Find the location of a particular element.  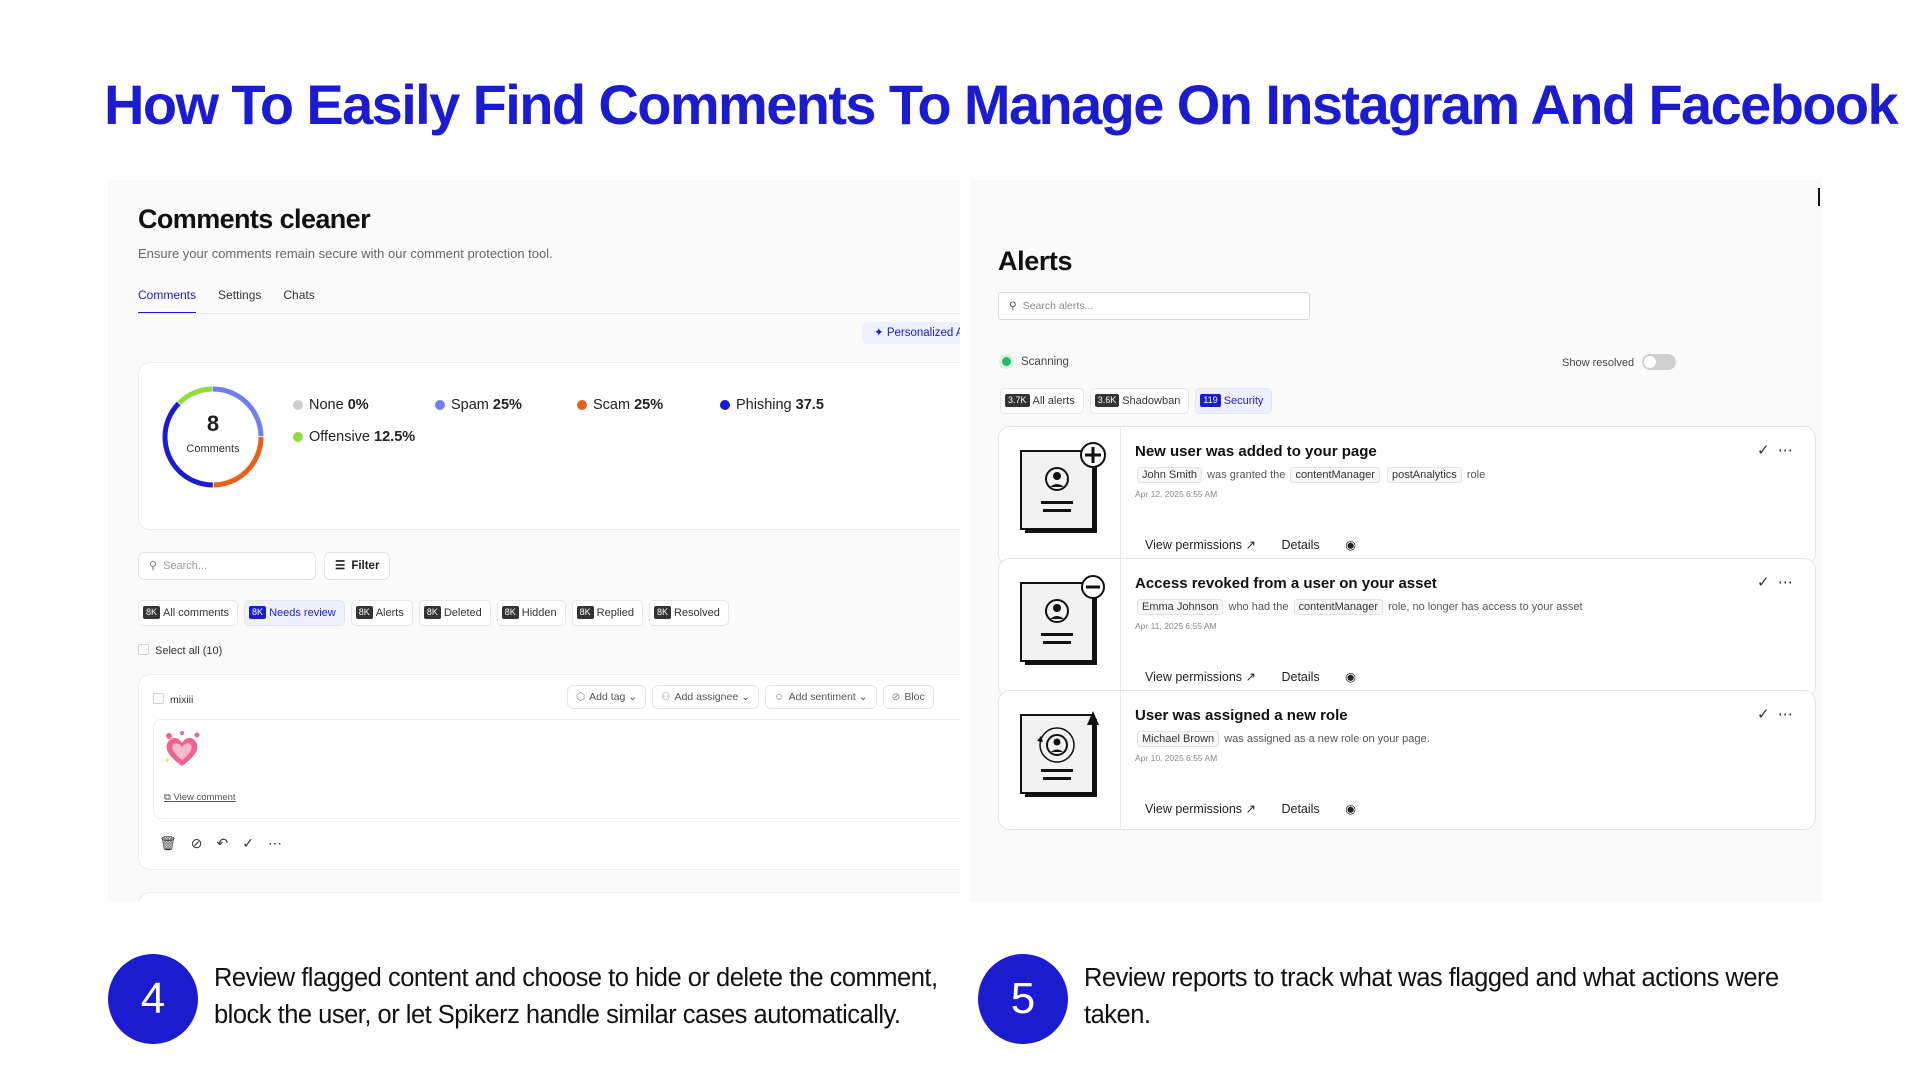

comments-cleaner-title: Comments cleaner is located at coordinates (254, 219).